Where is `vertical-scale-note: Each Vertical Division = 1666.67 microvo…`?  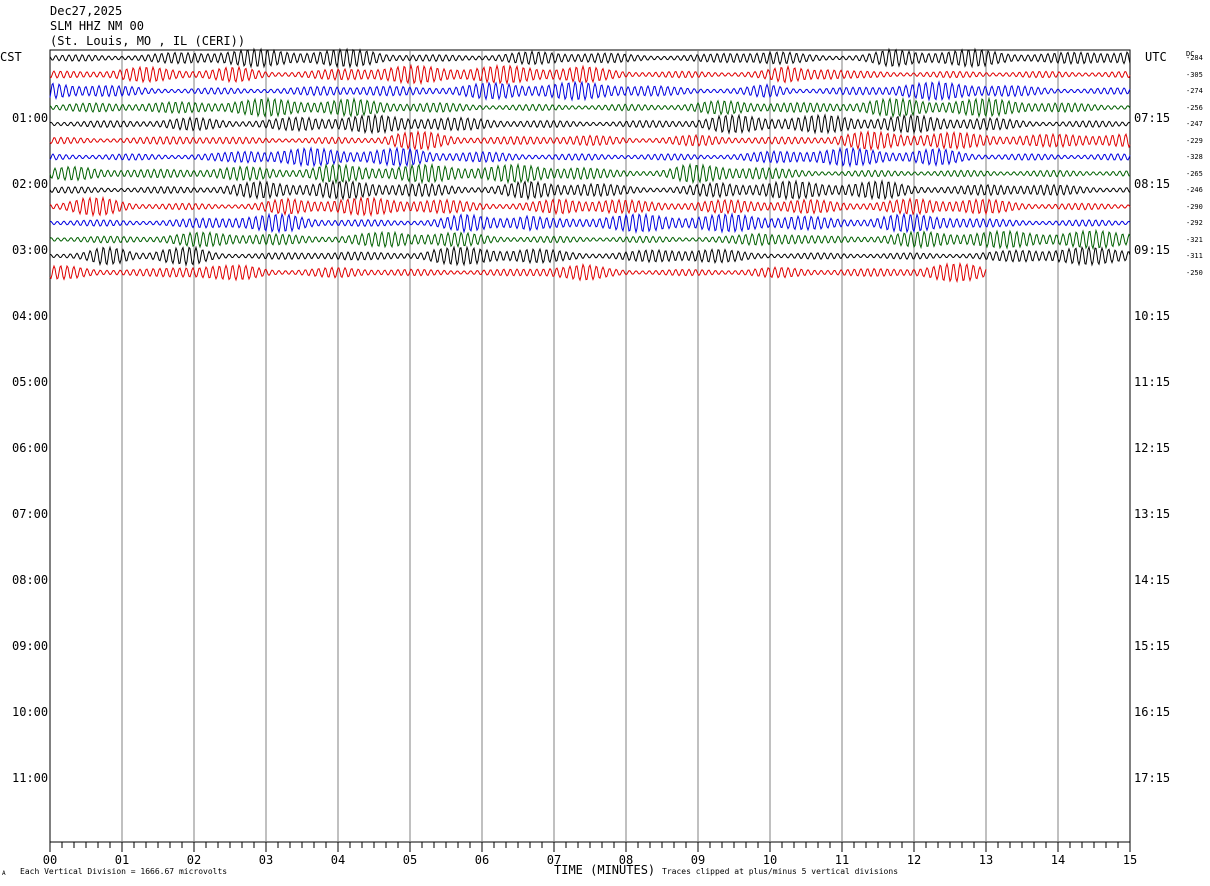 vertical-scale-note: Each Vertical Division = 1666.67 microvo… is located at coordinates (124, 871).